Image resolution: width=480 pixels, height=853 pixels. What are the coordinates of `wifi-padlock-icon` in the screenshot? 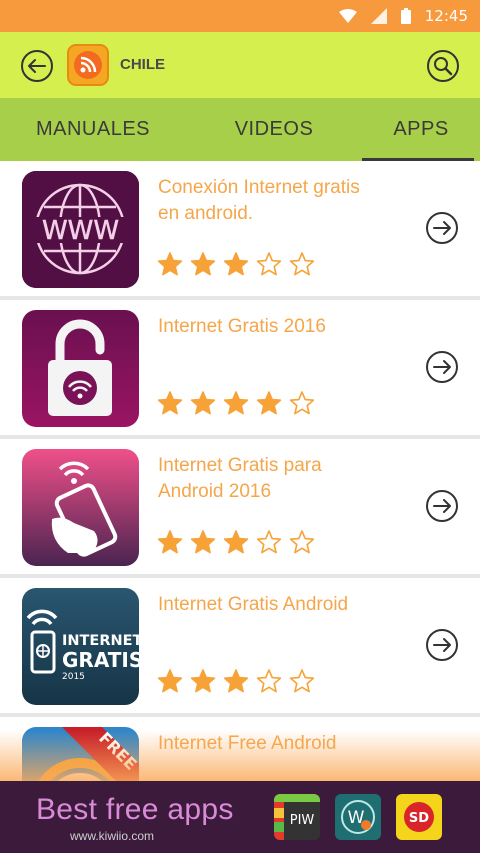 It's located at (80, 368).